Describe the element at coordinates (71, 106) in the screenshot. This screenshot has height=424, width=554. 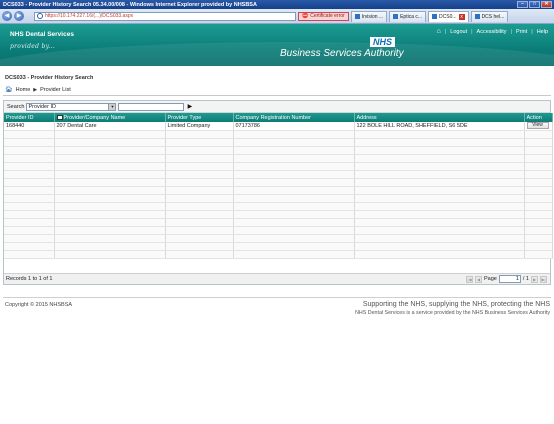
I see `search-field-select: Provider ID ▼` at that location.